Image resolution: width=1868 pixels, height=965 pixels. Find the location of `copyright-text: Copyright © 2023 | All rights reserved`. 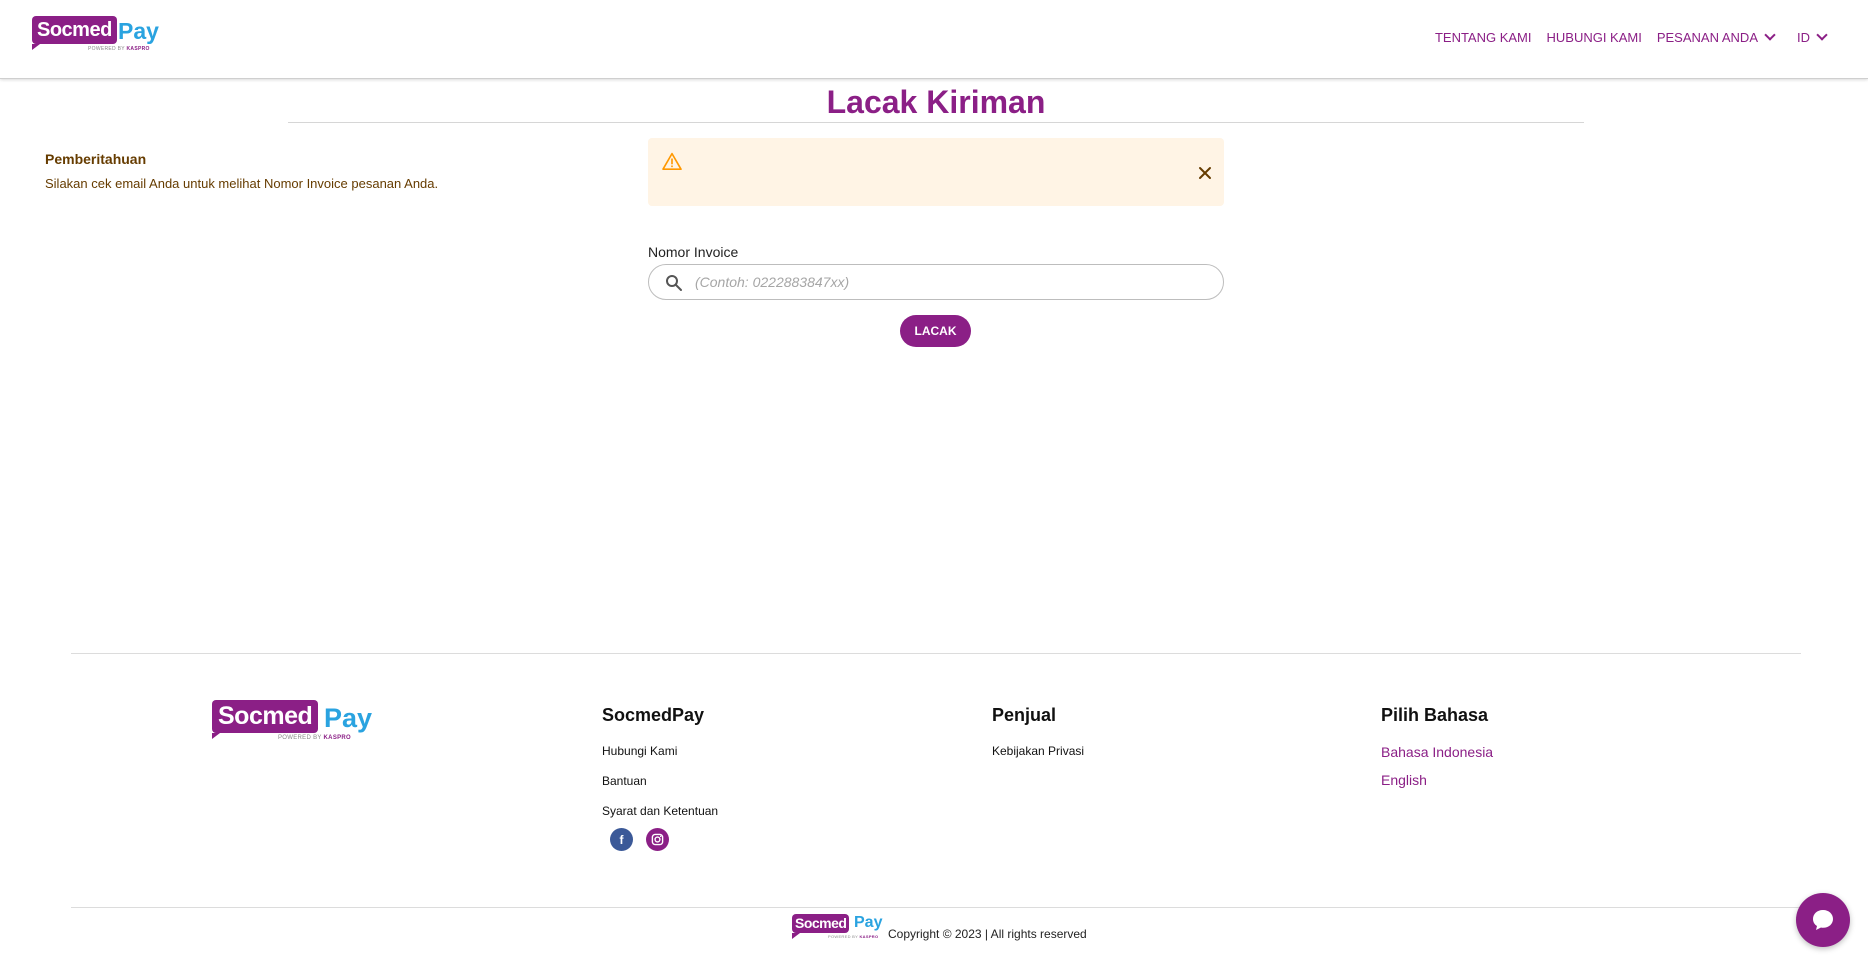

copyright-text: Copyright © 2023 | All rights reserved is located at coordinates (987, 934).